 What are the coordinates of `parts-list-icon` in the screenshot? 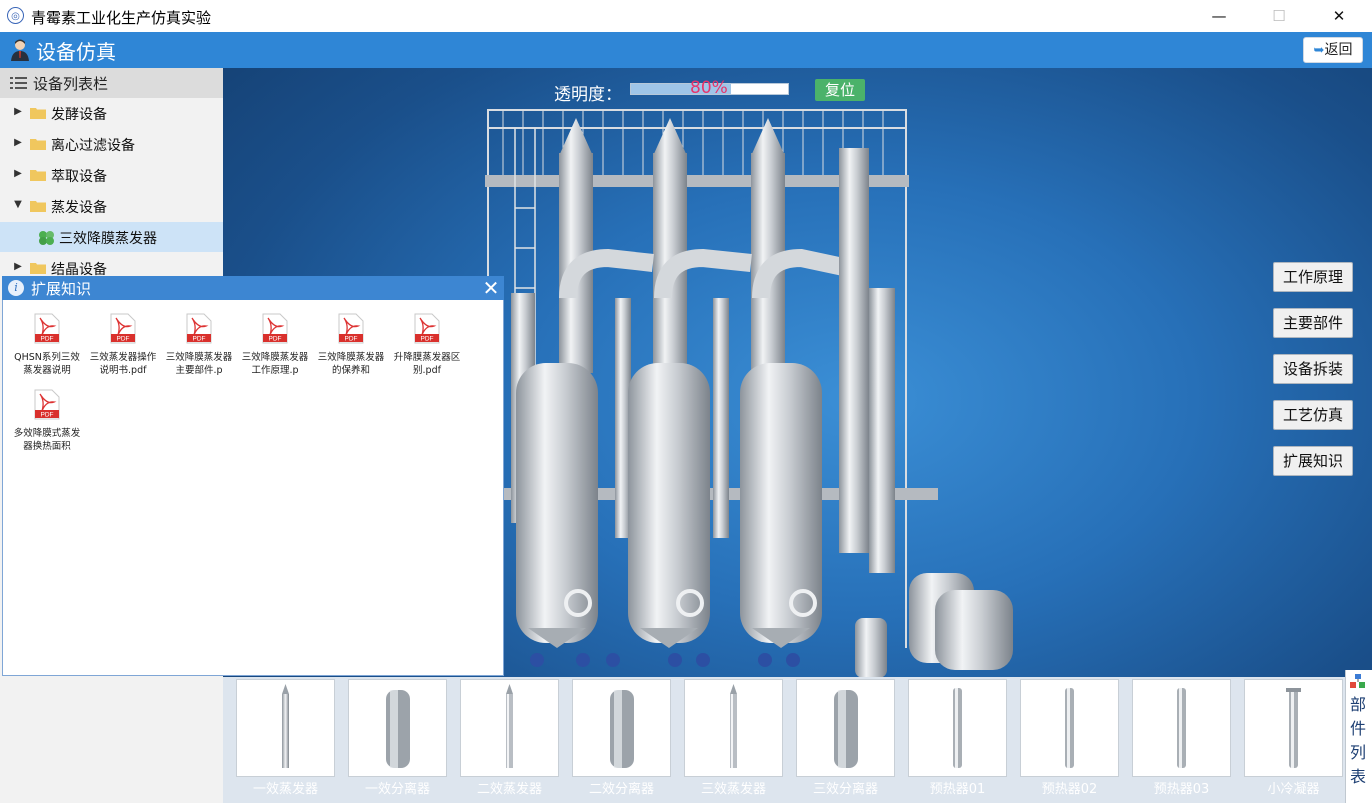 It's located at (1357, 681).